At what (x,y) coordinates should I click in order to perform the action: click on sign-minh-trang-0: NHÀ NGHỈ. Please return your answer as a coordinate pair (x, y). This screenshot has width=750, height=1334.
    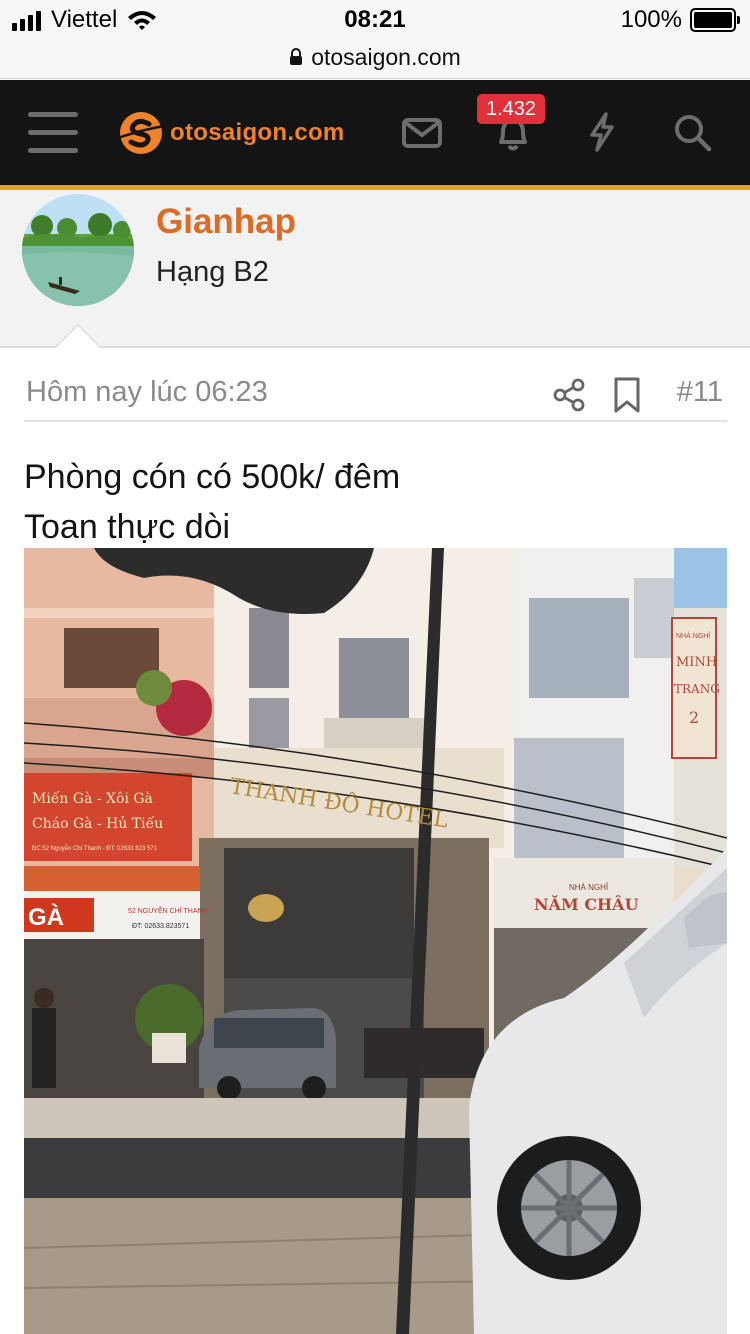
    Looking at the image, I should click on (693, 635).